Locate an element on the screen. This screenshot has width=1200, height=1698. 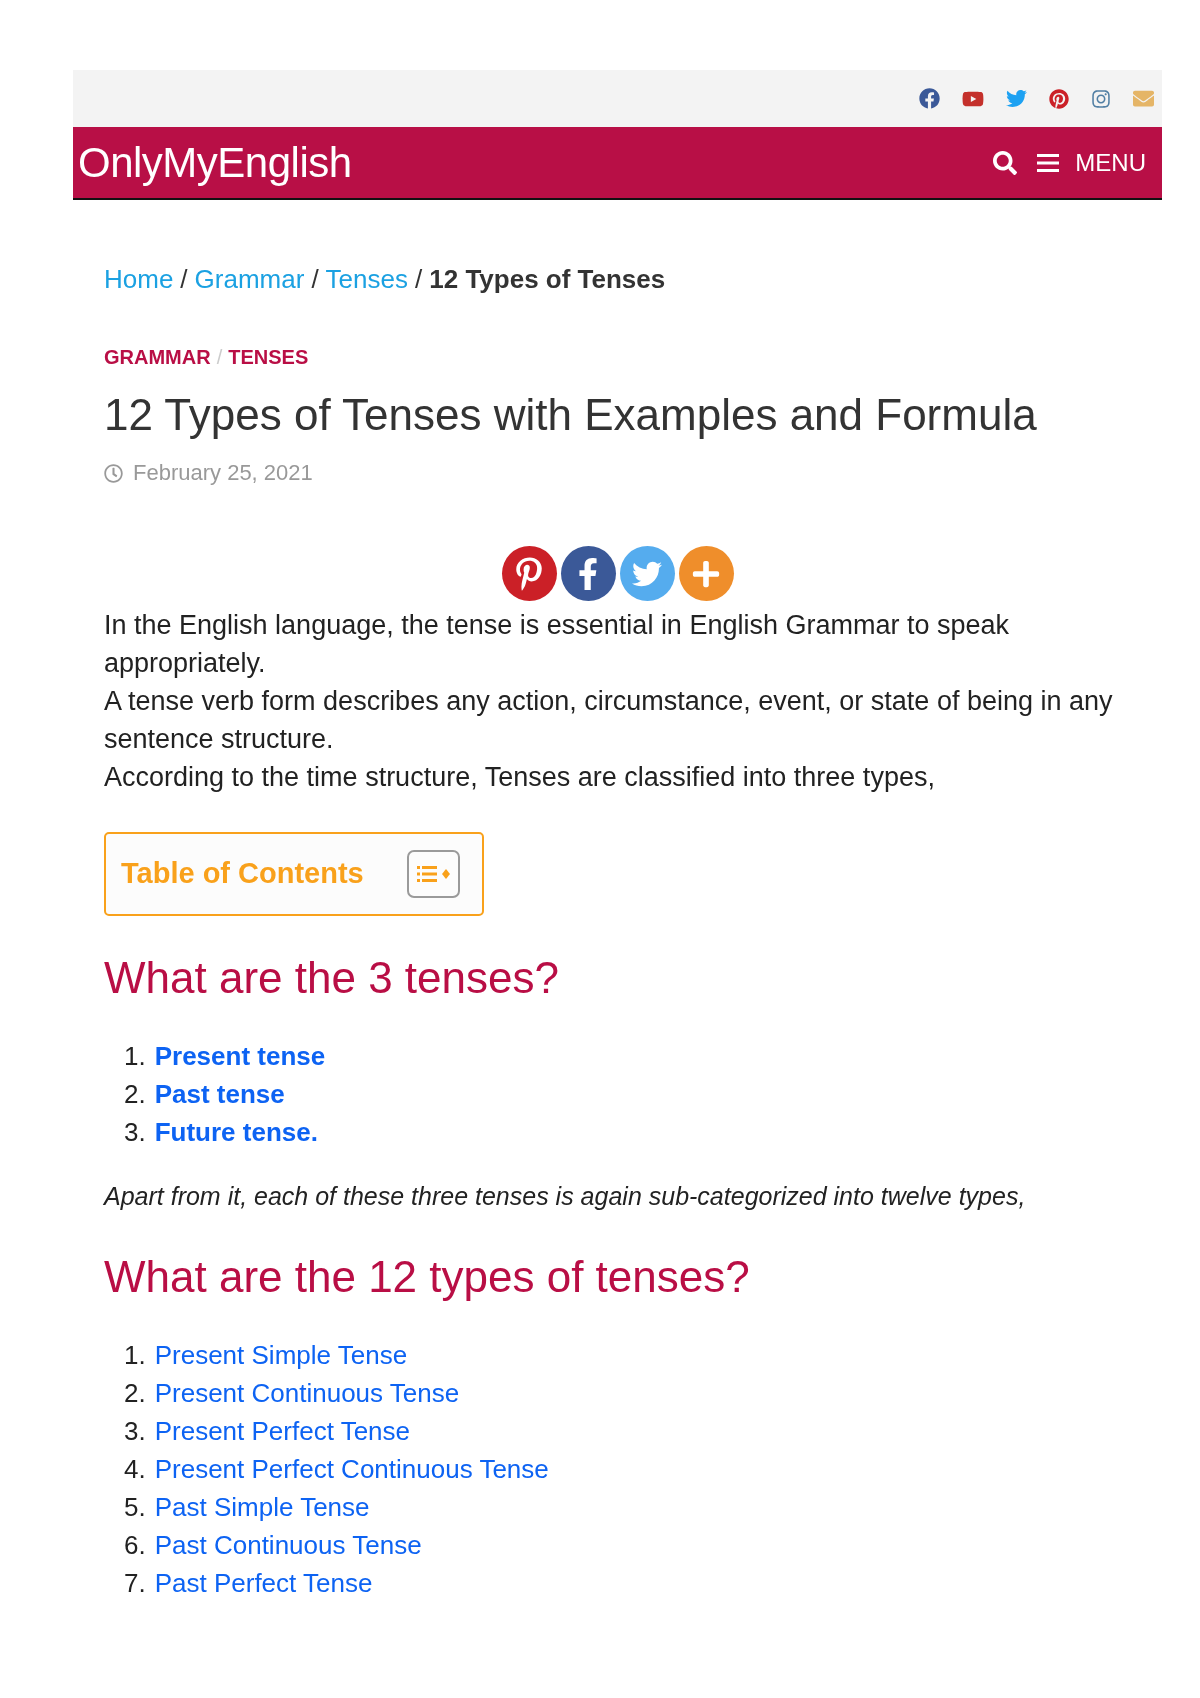
list-number: 7. is located at coordinates (135, 1583).